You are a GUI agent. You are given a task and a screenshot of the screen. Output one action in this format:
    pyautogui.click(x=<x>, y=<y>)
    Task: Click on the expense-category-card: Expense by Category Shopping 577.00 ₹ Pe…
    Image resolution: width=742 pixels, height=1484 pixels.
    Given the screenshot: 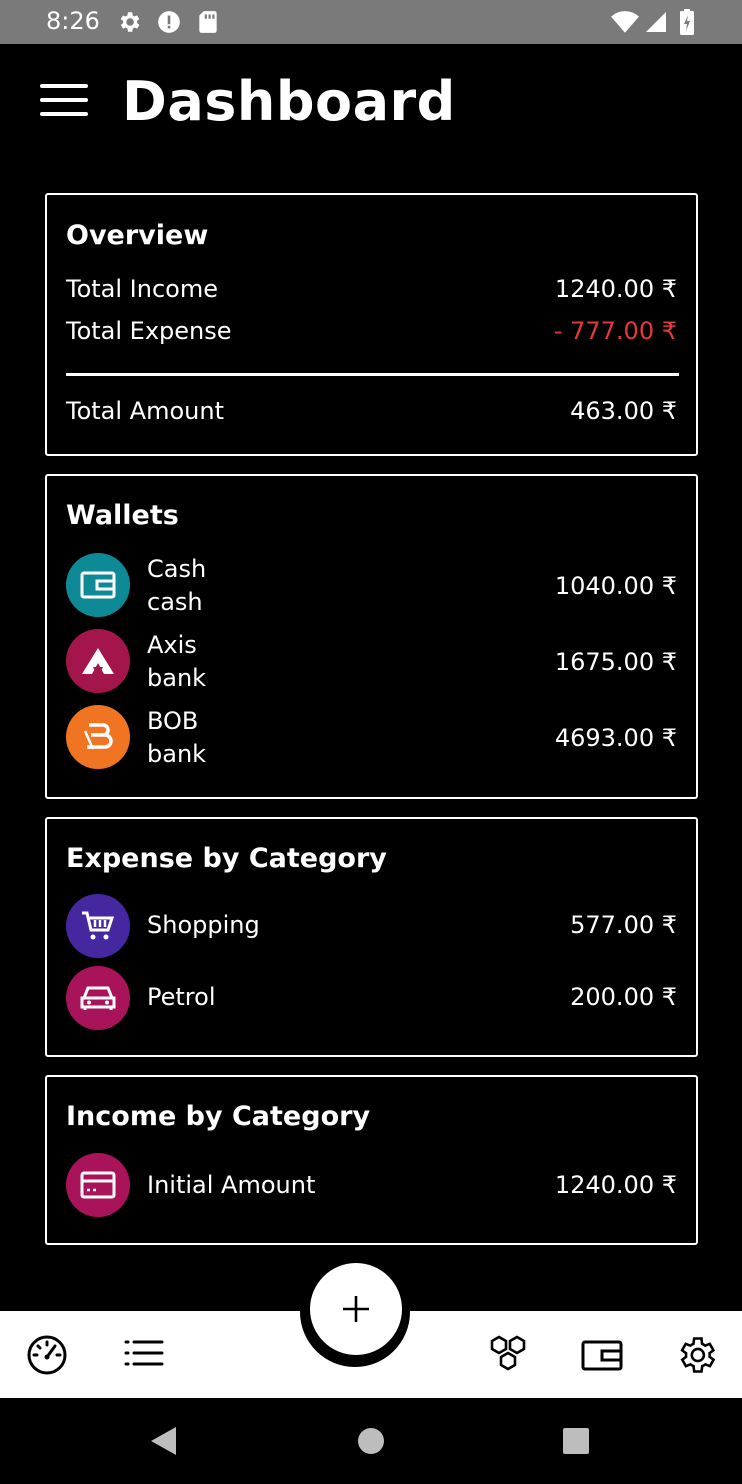 What is the action you would take?
    pyautogui.click(x=371, y=937)
    